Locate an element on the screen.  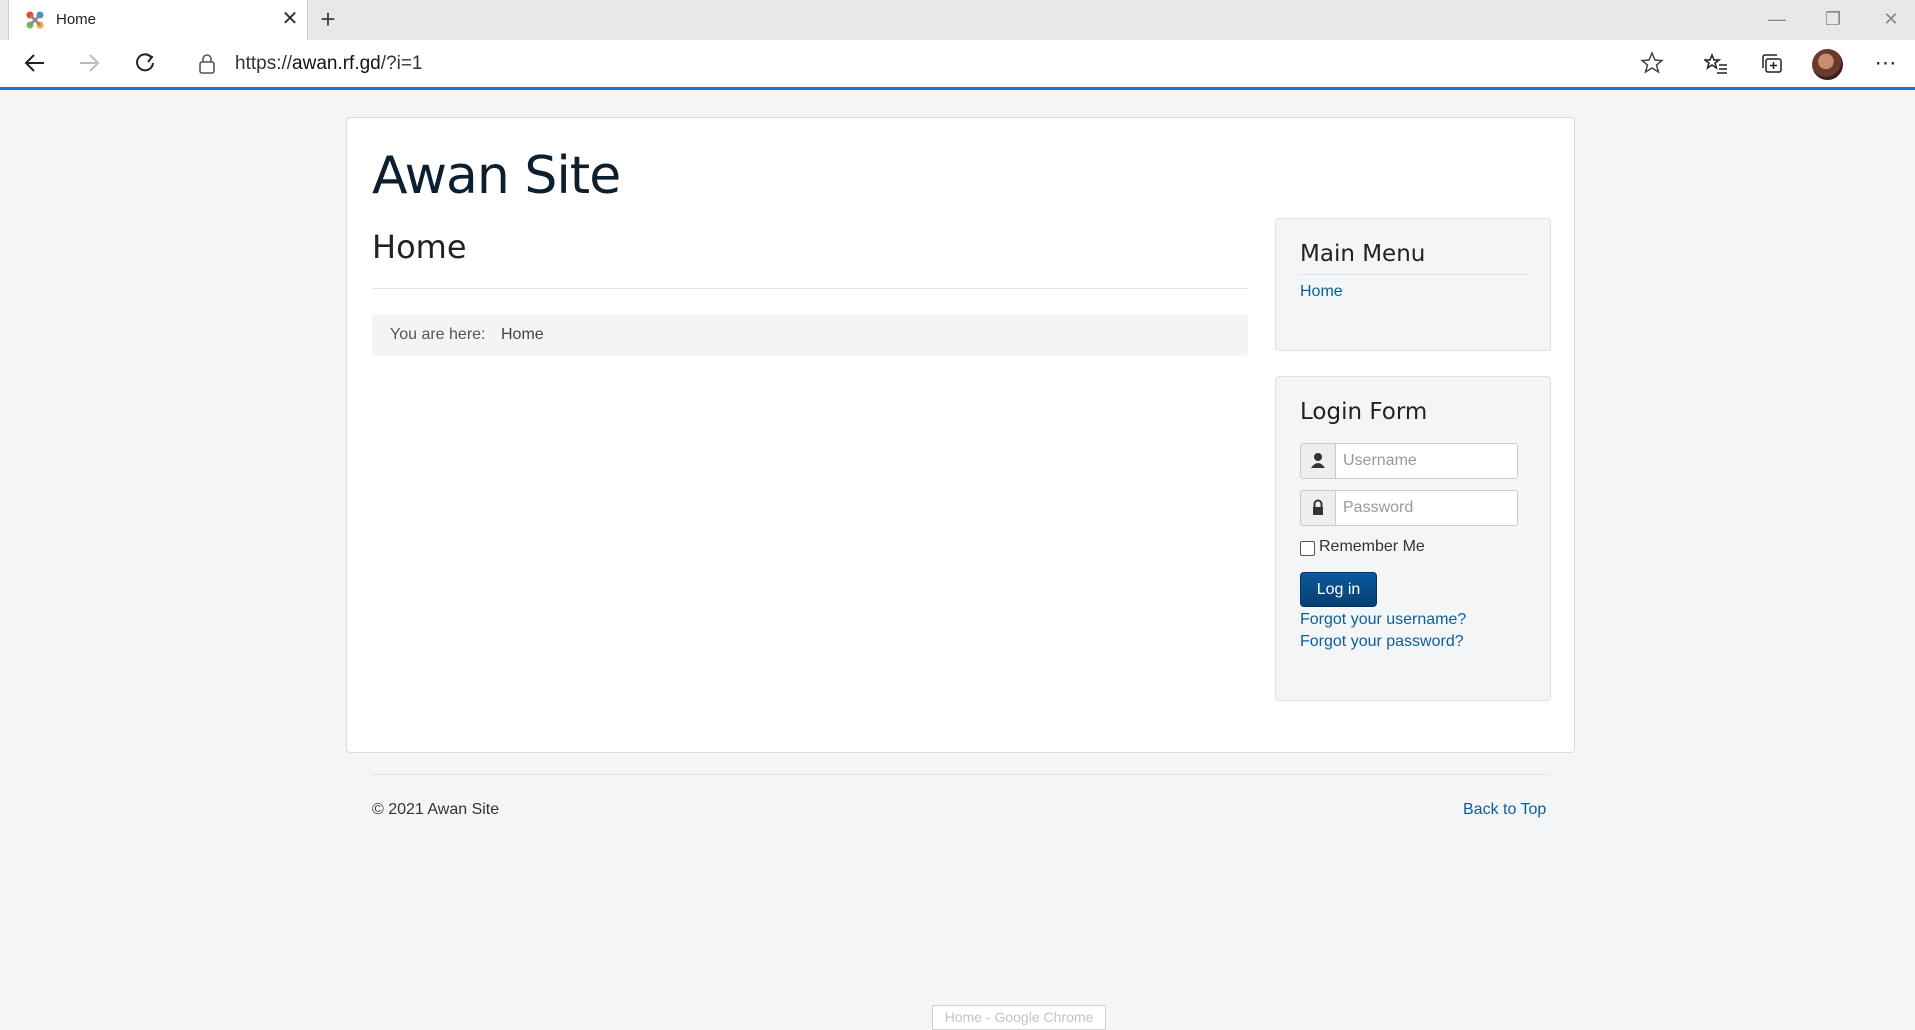
page-title: Home is located at coordinates (419, 247).